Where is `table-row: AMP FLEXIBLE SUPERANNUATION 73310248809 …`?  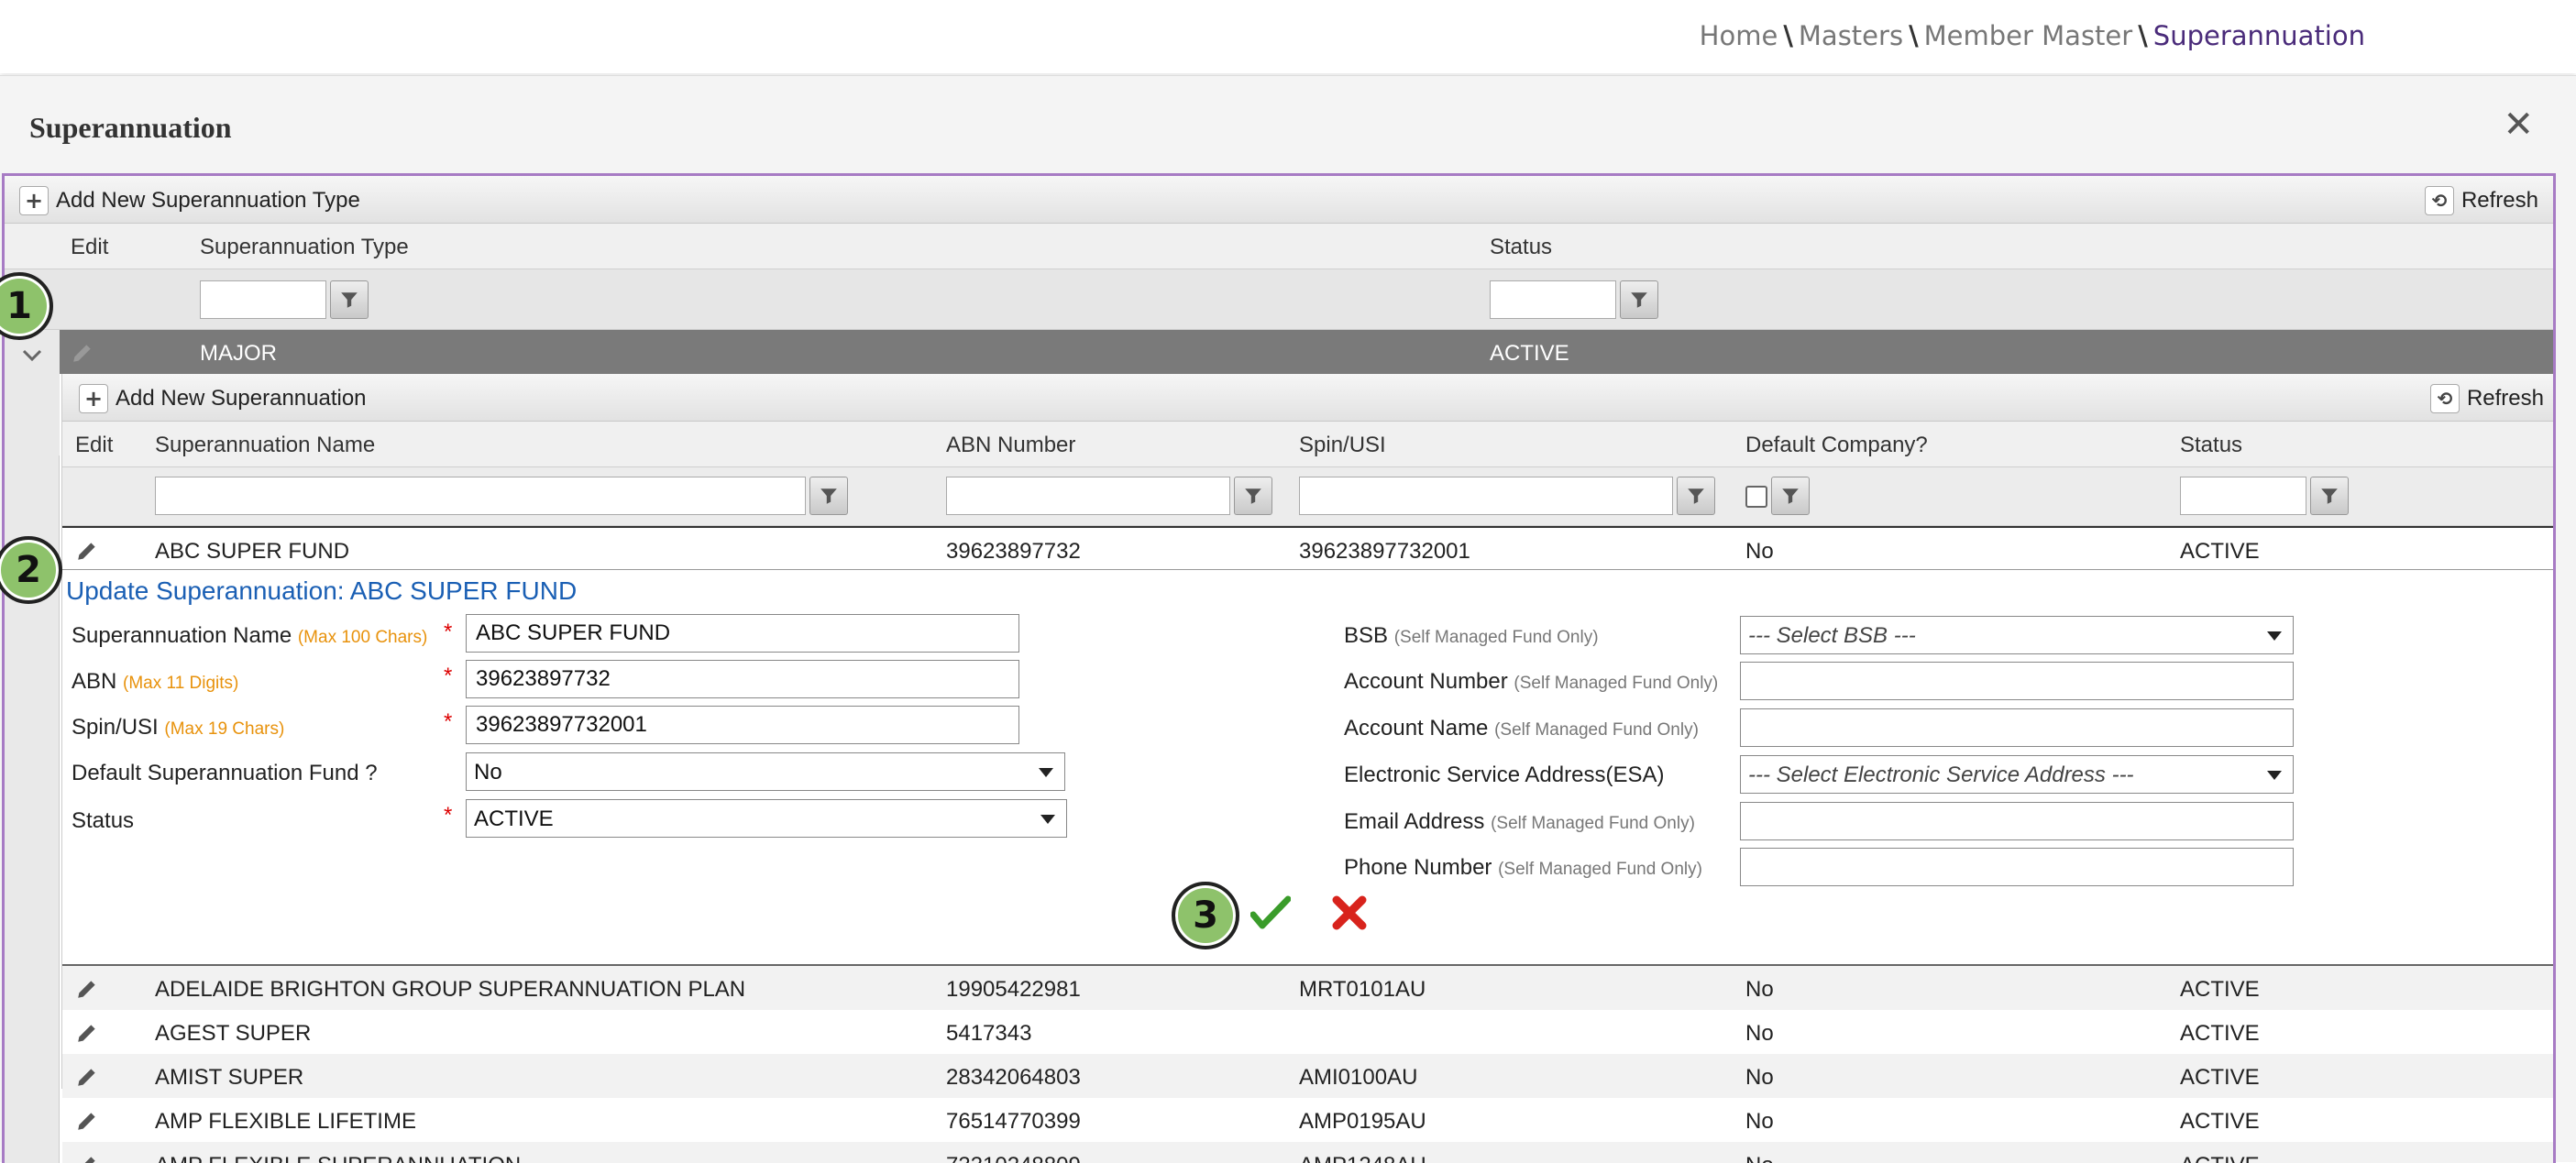
table-row: AMP FLEXIBLE SUPERANNUATION 73310248809 … is located at coordinates (1308, 1152).